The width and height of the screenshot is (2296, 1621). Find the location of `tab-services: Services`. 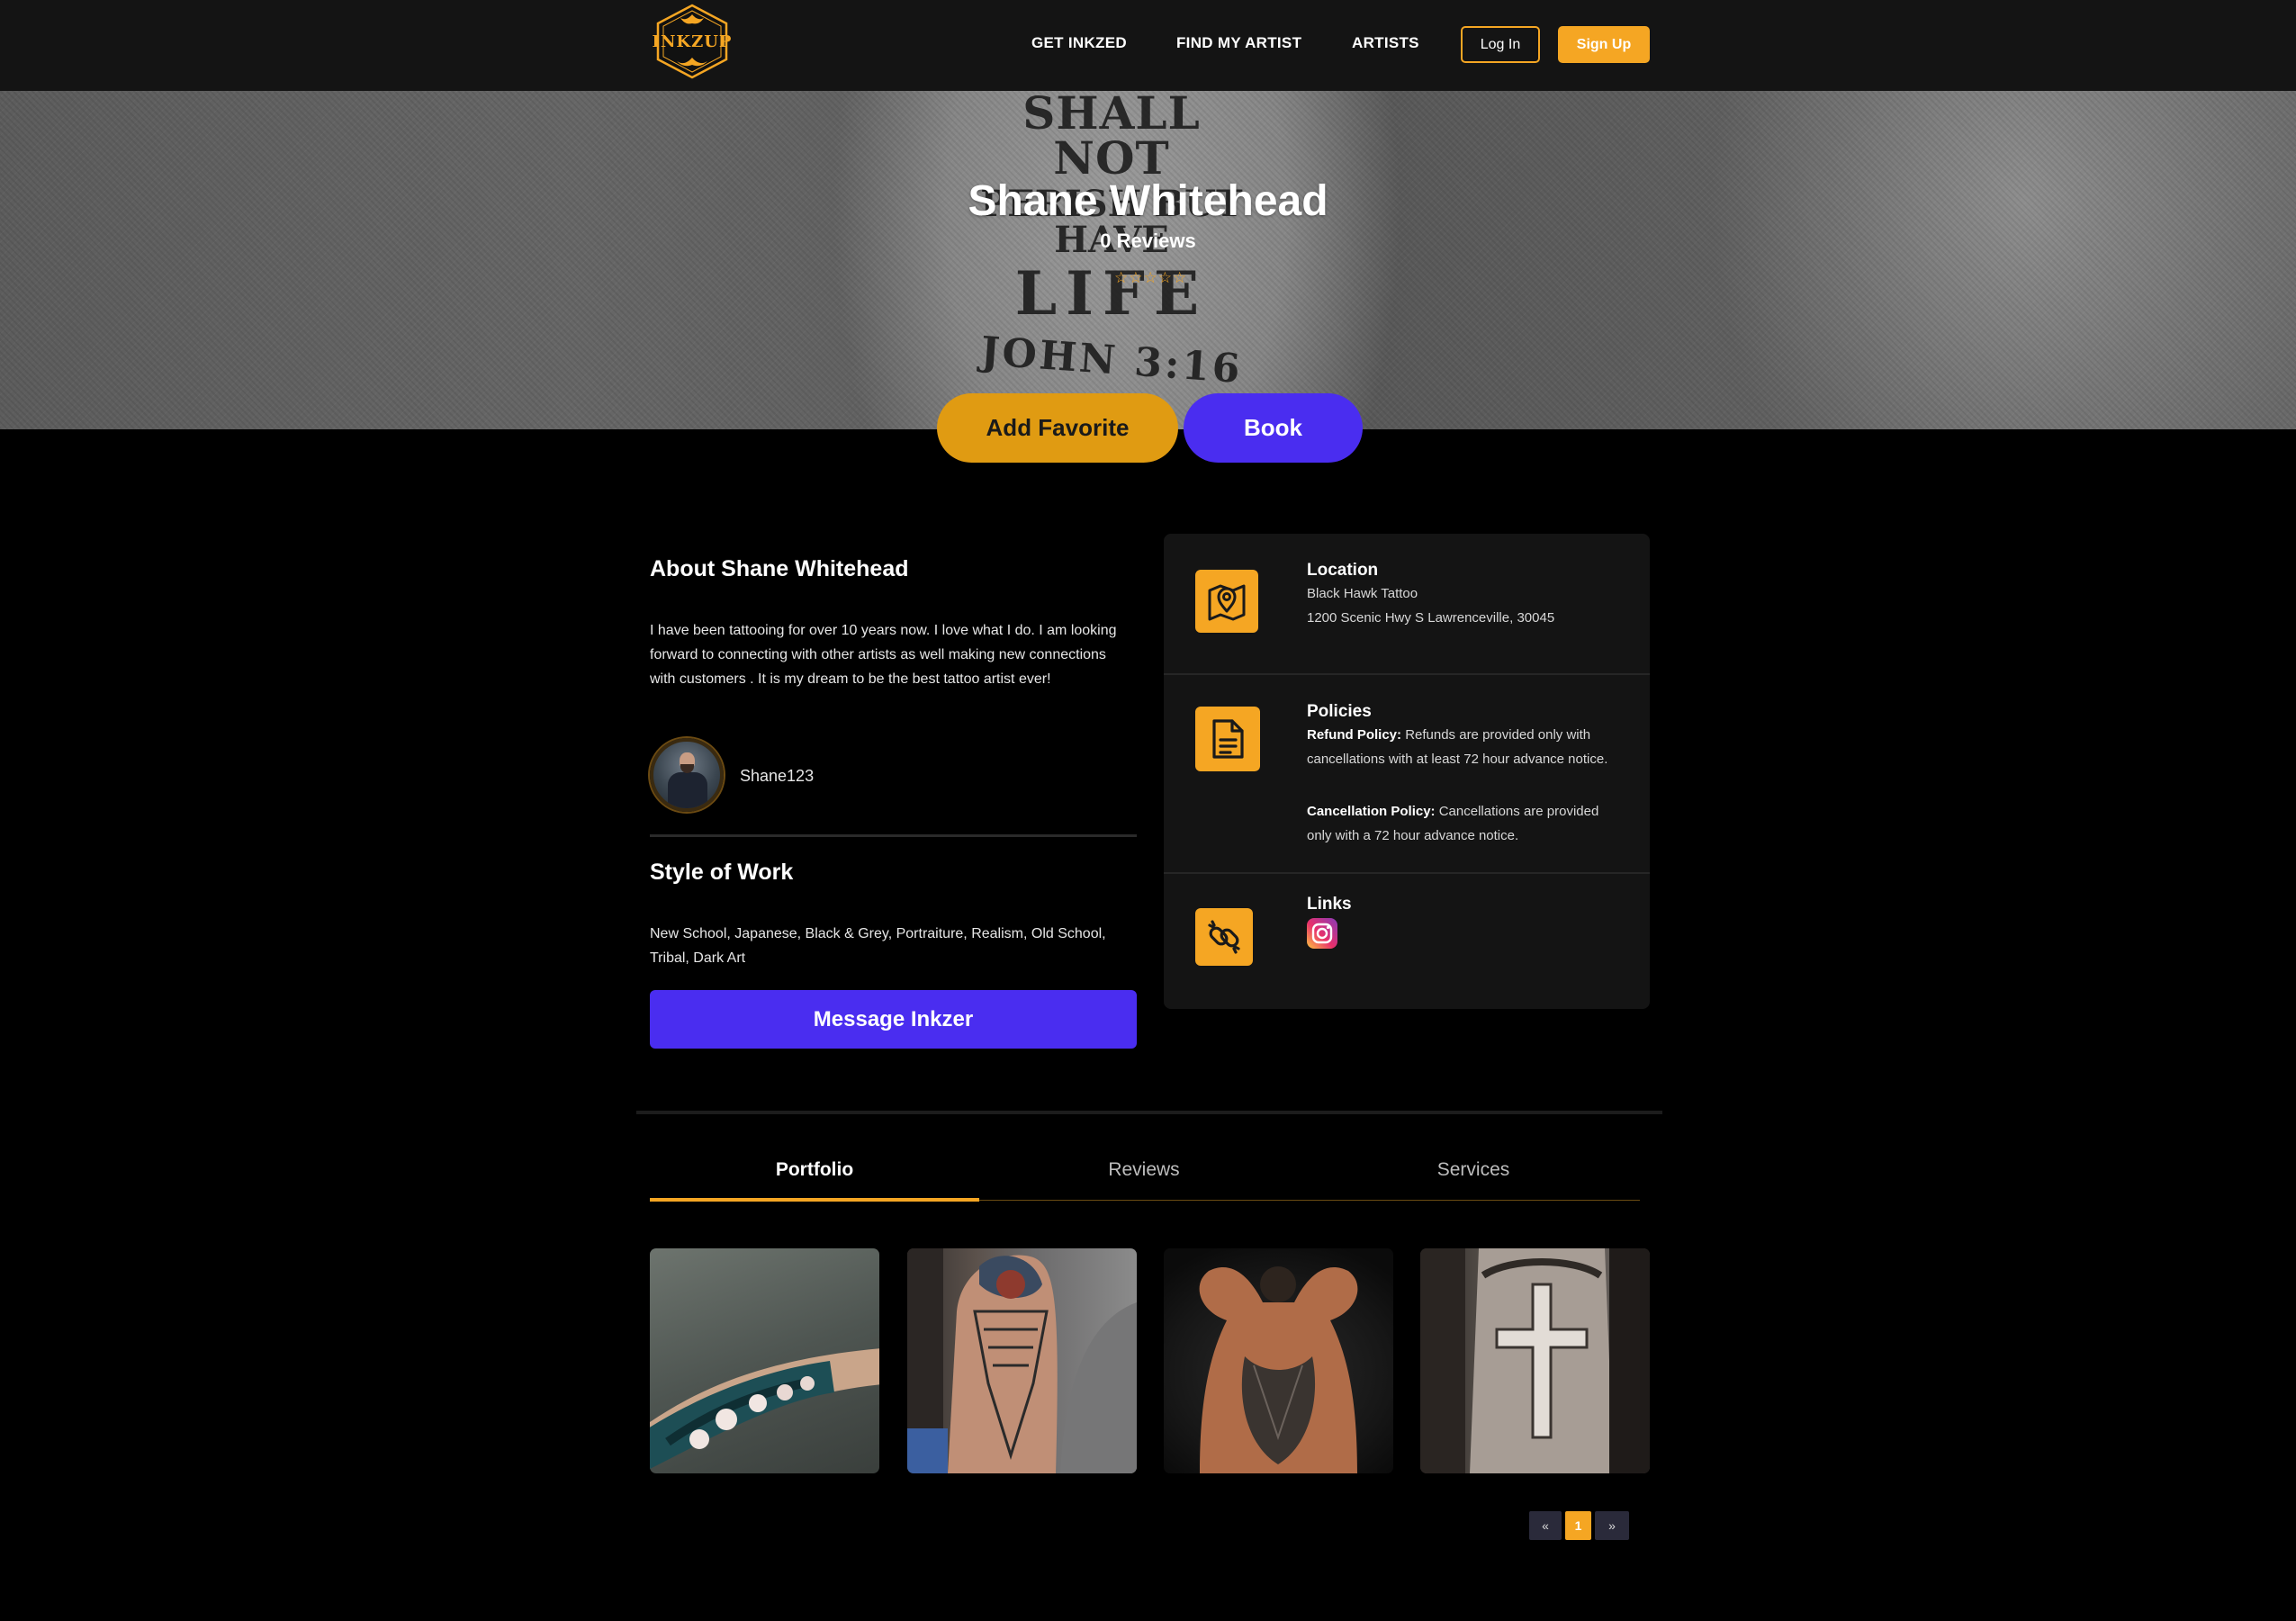

tab-services: Services is located at coordinates (1473, 1170).